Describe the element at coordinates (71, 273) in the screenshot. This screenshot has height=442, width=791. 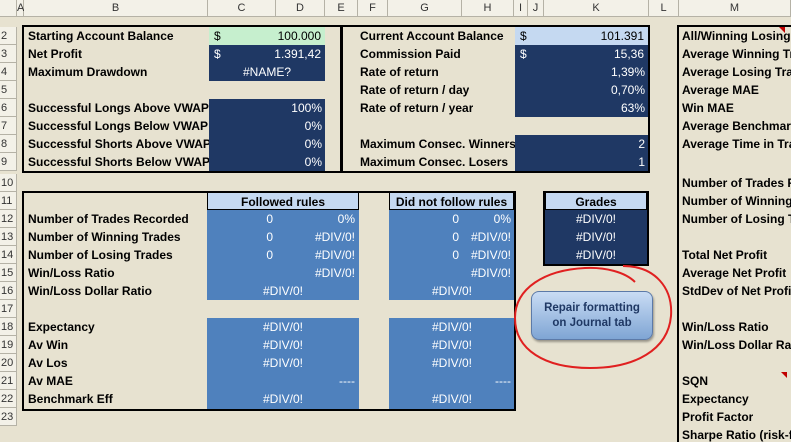
I see `wl-ratio-label: Win/Loss Ratio` at that location.